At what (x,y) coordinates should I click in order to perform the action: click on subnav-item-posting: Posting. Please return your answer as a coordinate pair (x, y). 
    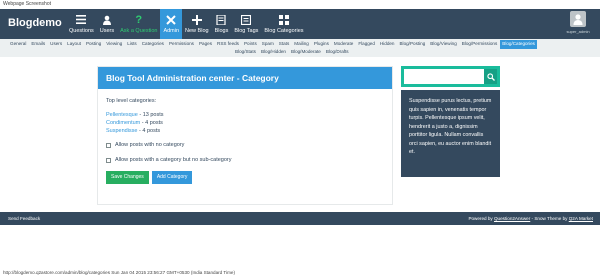
    Looking at the image, I should click on (93, 44).